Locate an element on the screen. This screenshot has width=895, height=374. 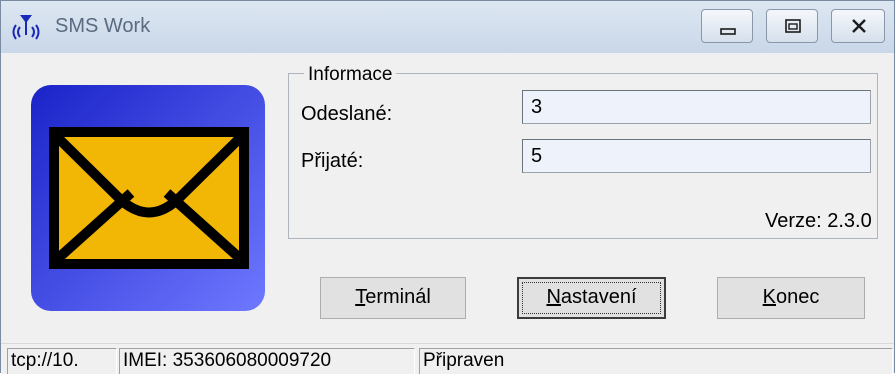
received-label: Přijaté: is located at coordinates (332, 161).